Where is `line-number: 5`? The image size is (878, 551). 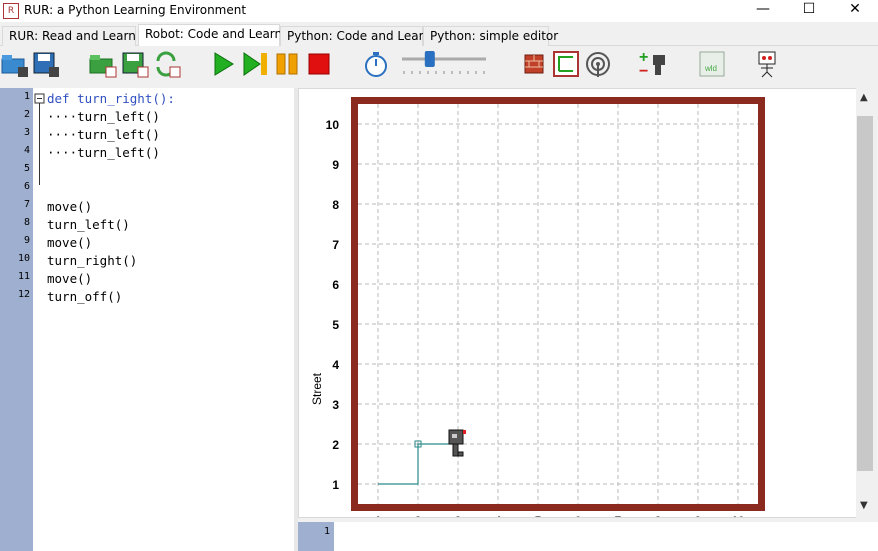
line-number: 5 is located at coordinates (26, 168).